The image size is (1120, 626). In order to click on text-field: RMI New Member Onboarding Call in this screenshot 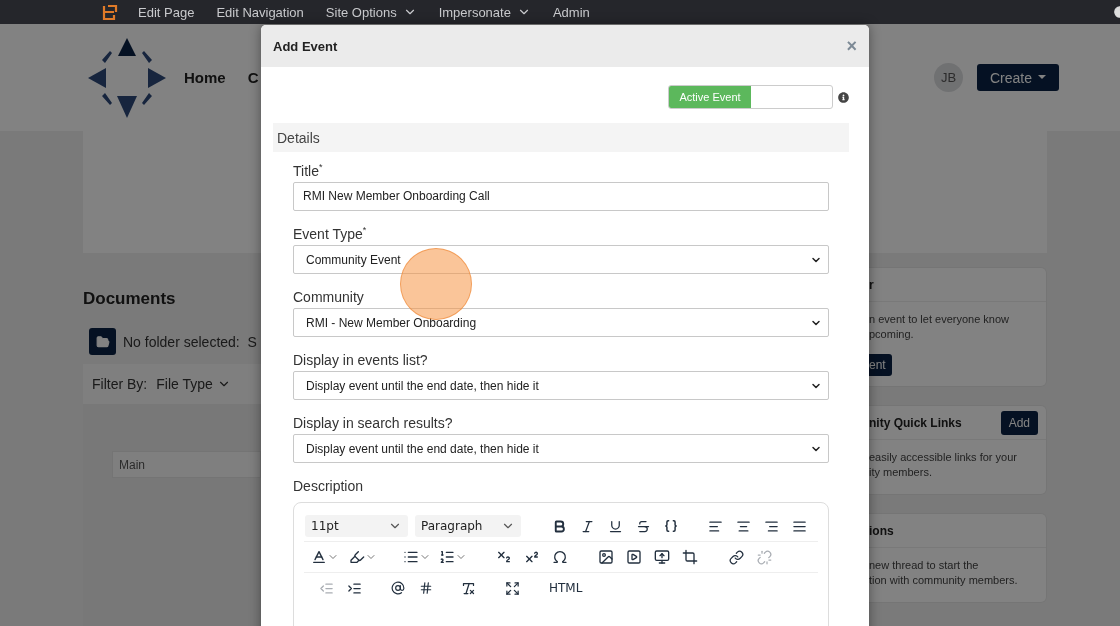, I will do `click(561, 196)`.